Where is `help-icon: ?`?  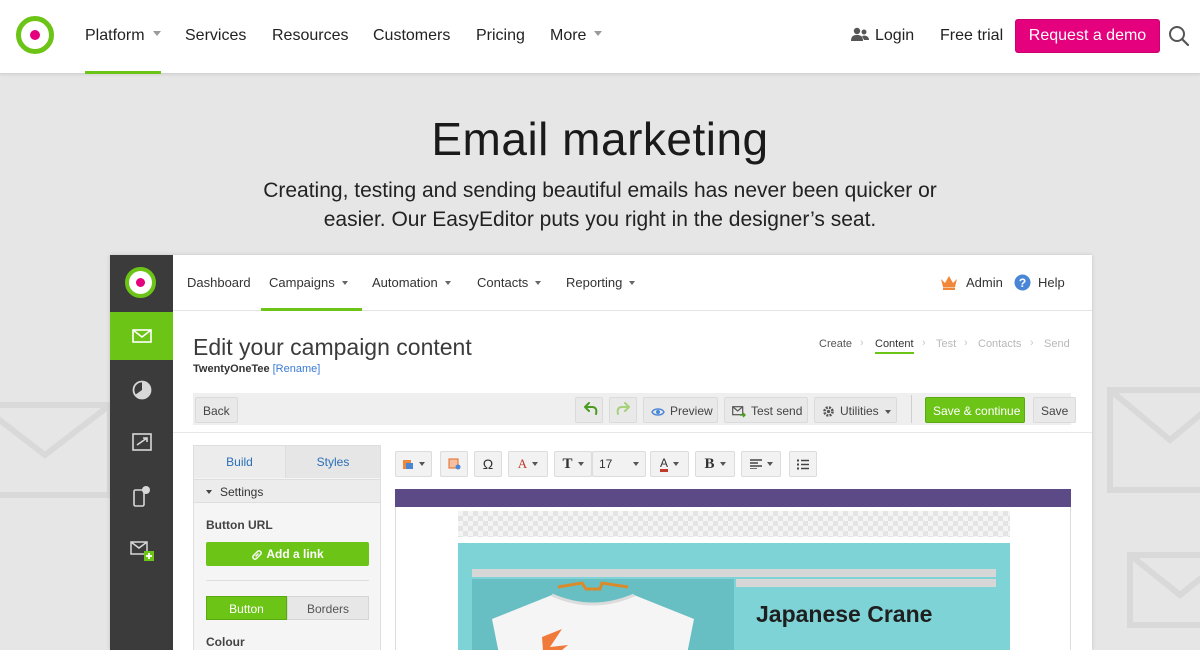 help-icon: ? is located at coordinates (1022, 282).